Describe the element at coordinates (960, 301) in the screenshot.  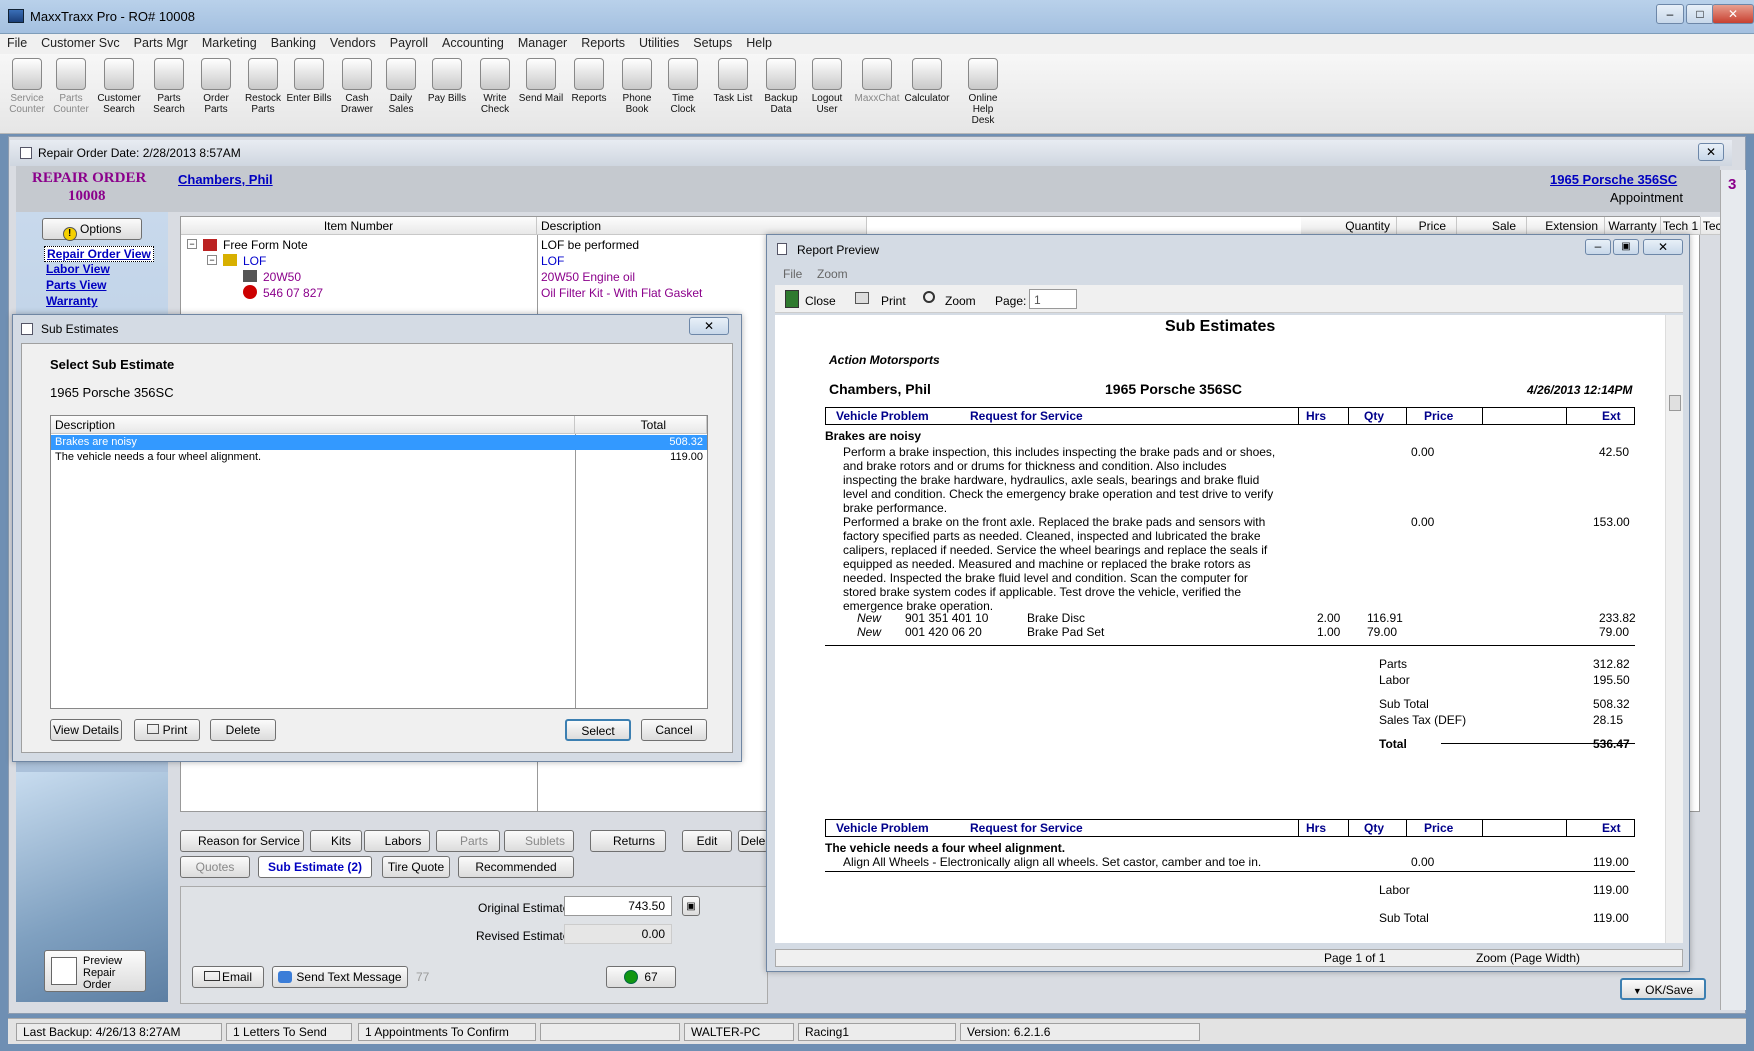
I see `report-zoom-tb: Zoom` at that location.